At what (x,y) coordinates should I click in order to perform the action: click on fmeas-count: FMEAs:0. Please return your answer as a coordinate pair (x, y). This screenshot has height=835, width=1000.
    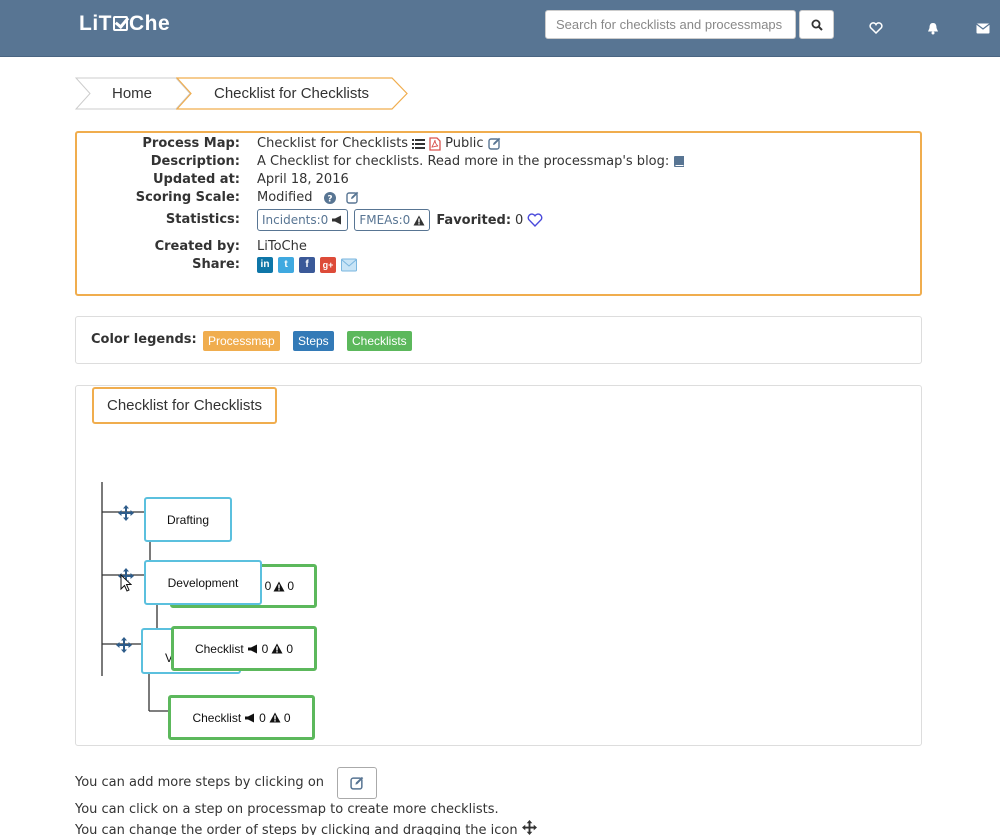
    Looking at the image, I should click on (385, 220).